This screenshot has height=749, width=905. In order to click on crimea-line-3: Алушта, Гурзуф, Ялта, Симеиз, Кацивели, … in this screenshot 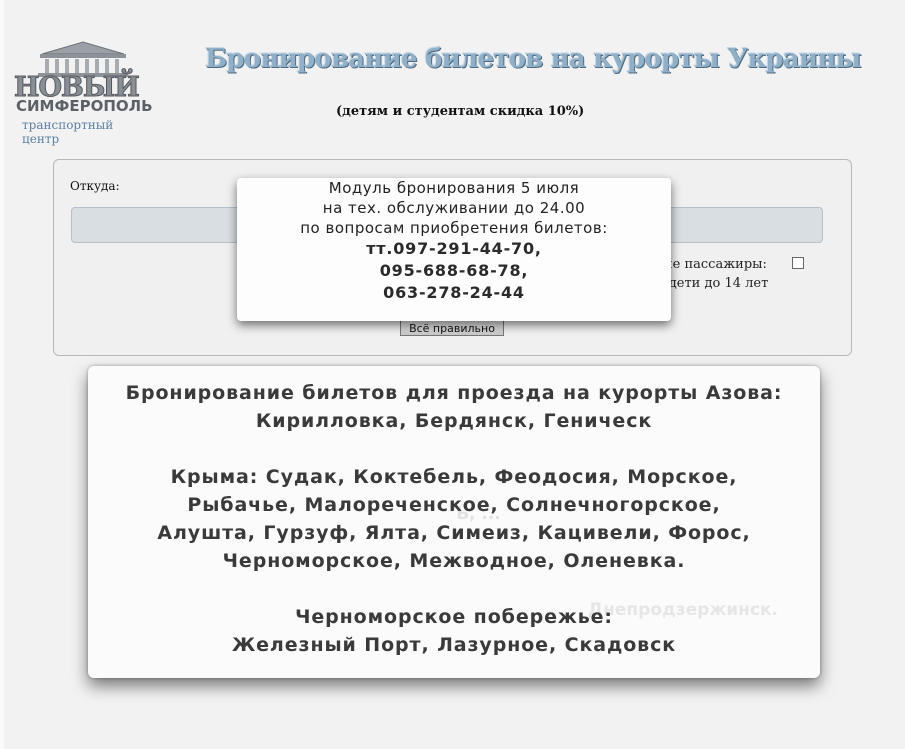, I will do `click(454, 533)`.